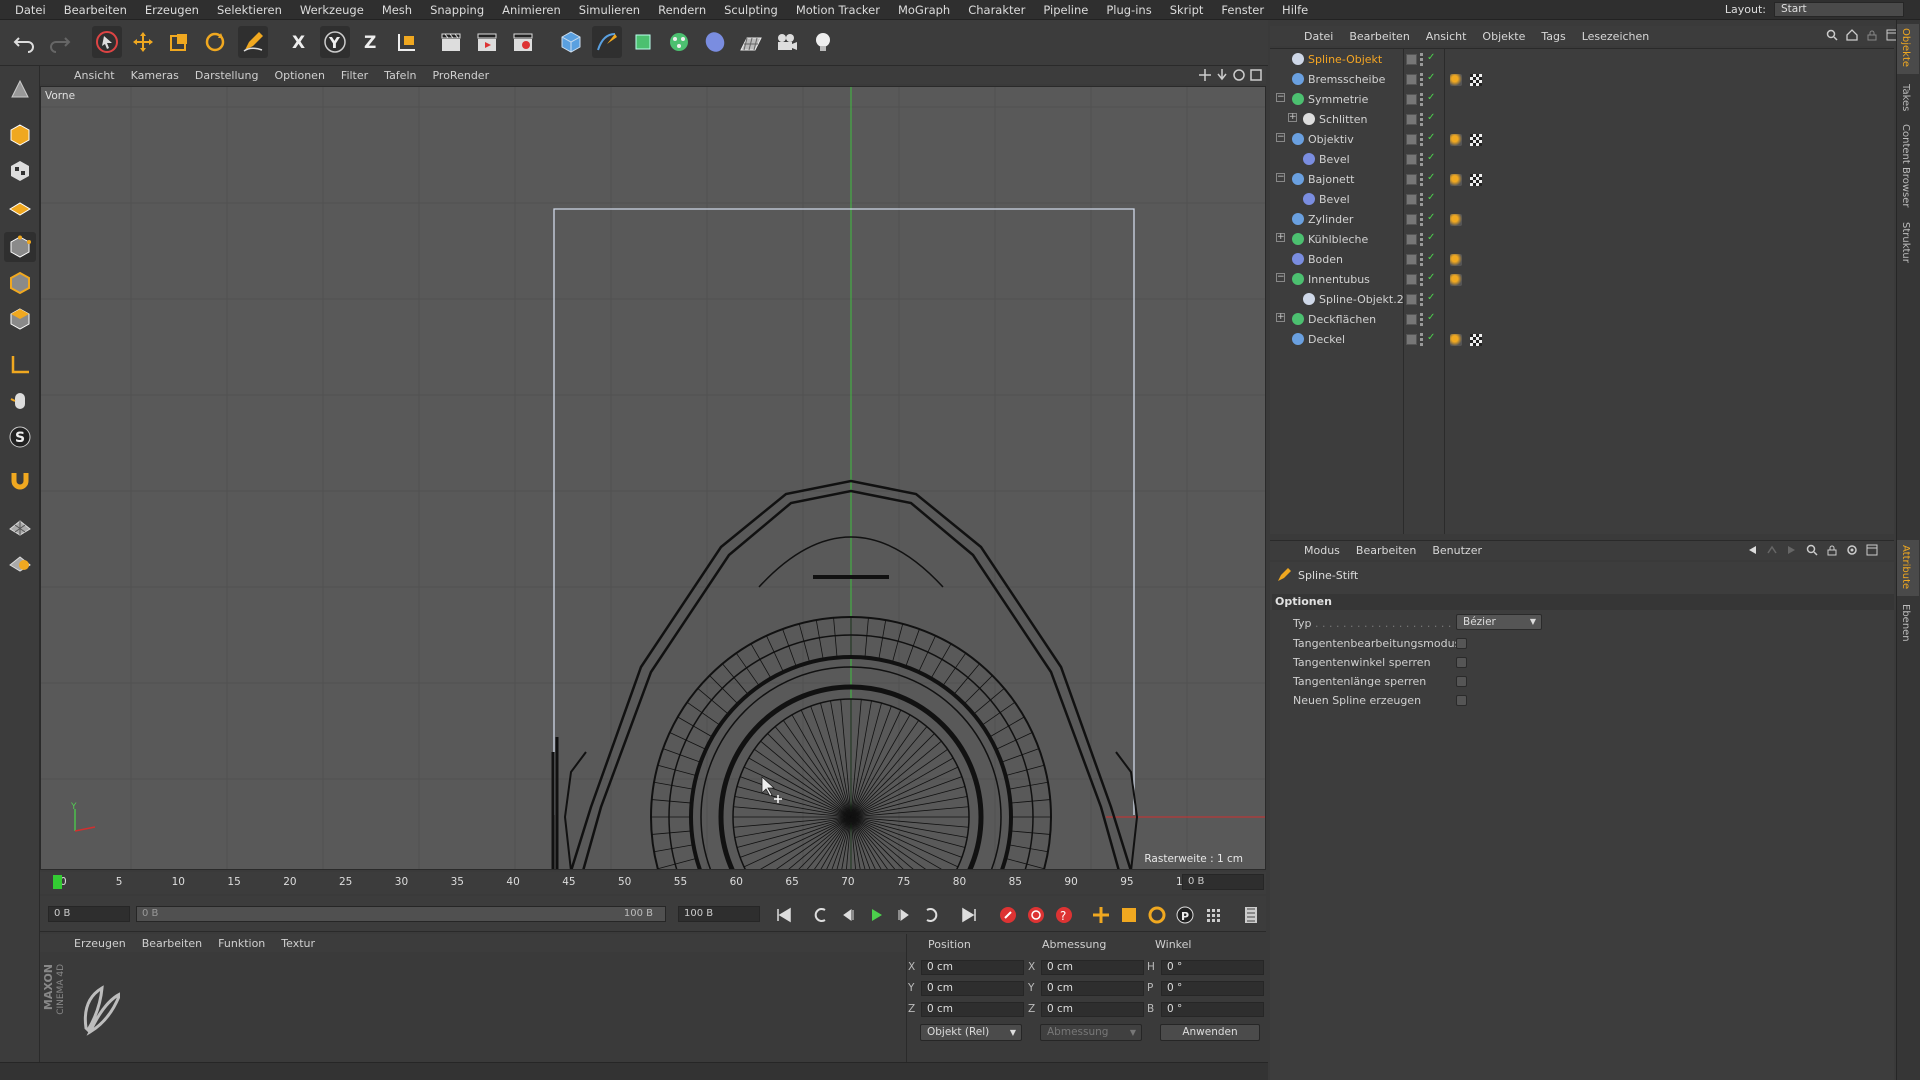  What do you see at coordinates (838, 10) in the screenshot?
I see `menu-item-11: Motion Tracker` at bounding box center [838, 10].